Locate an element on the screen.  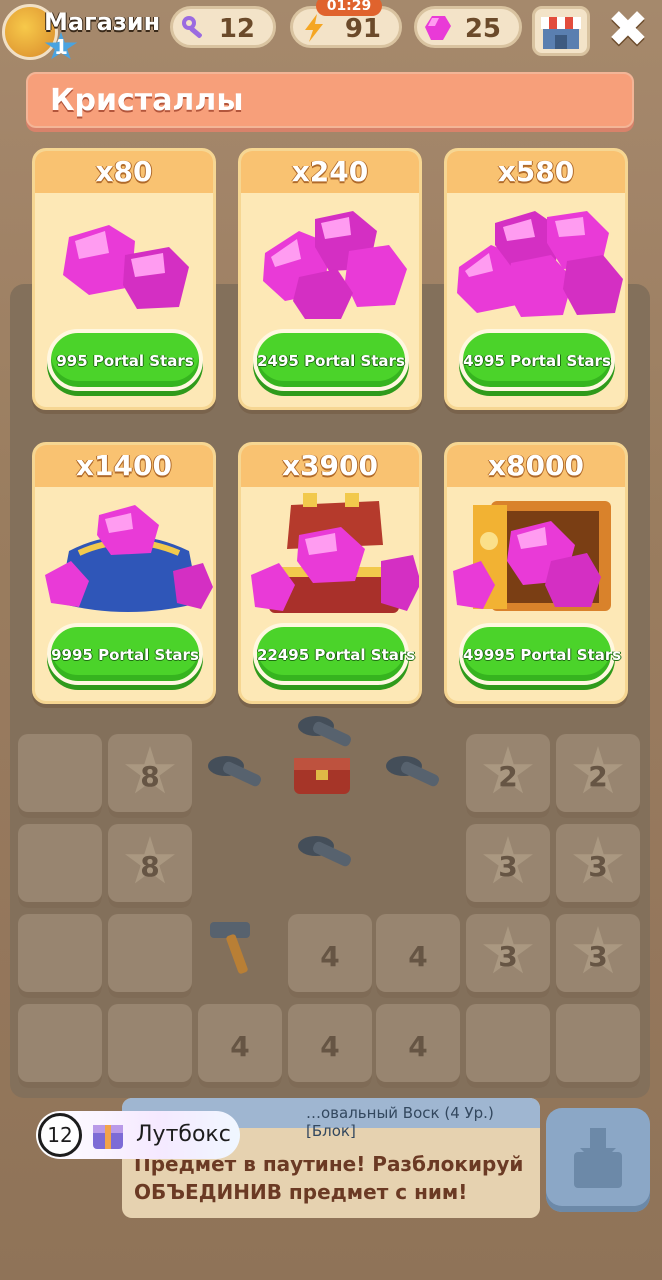
offer-quantity: x240 is located at coordinates (330, 171).